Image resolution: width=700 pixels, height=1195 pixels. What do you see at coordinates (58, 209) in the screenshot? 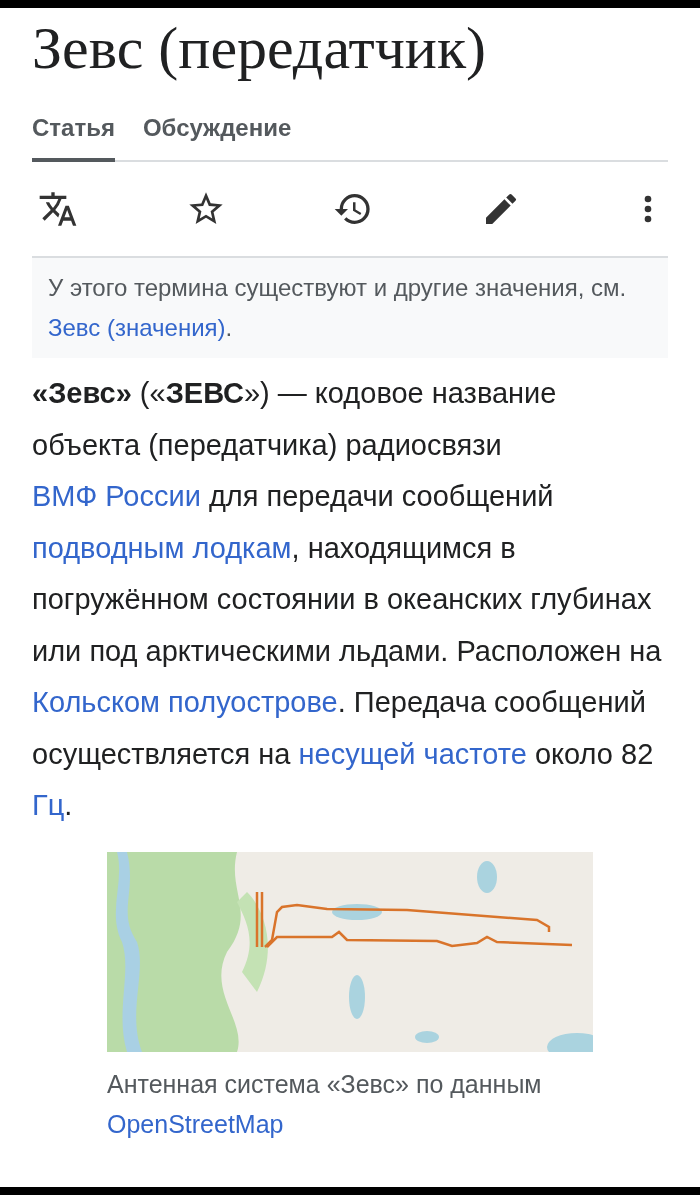
I see `translate-icon` at bounding box center [58, 209].